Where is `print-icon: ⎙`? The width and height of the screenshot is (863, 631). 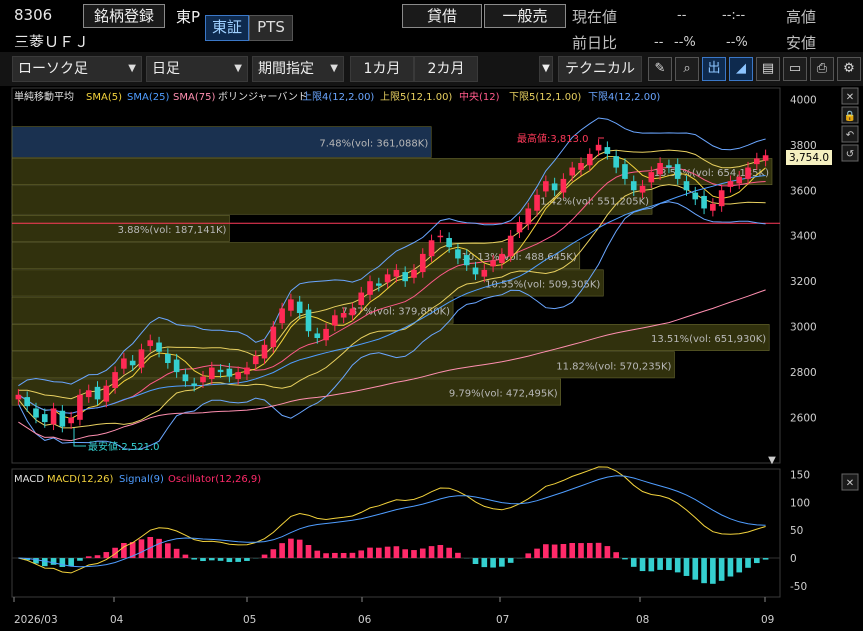
print-icon: ⎙ is located at coordinates (822, 69).